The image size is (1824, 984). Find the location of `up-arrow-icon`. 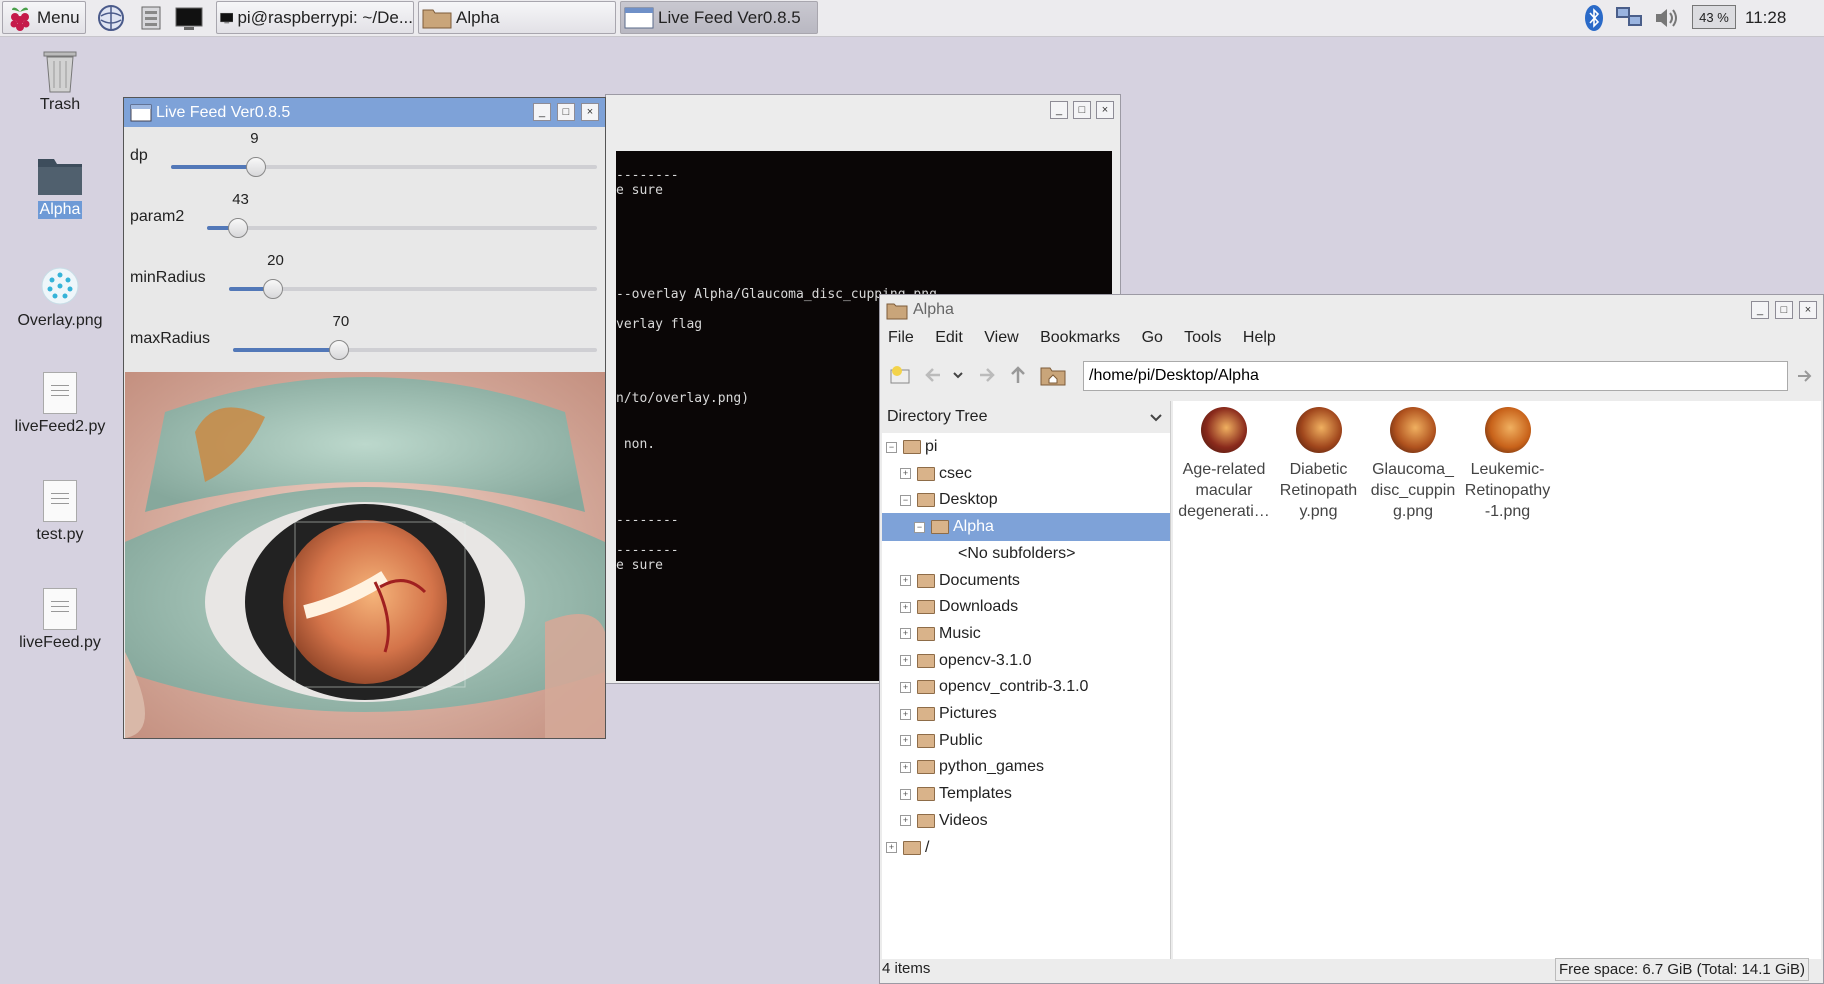

up-arrow-icon is located at coordinates (1018, 375).